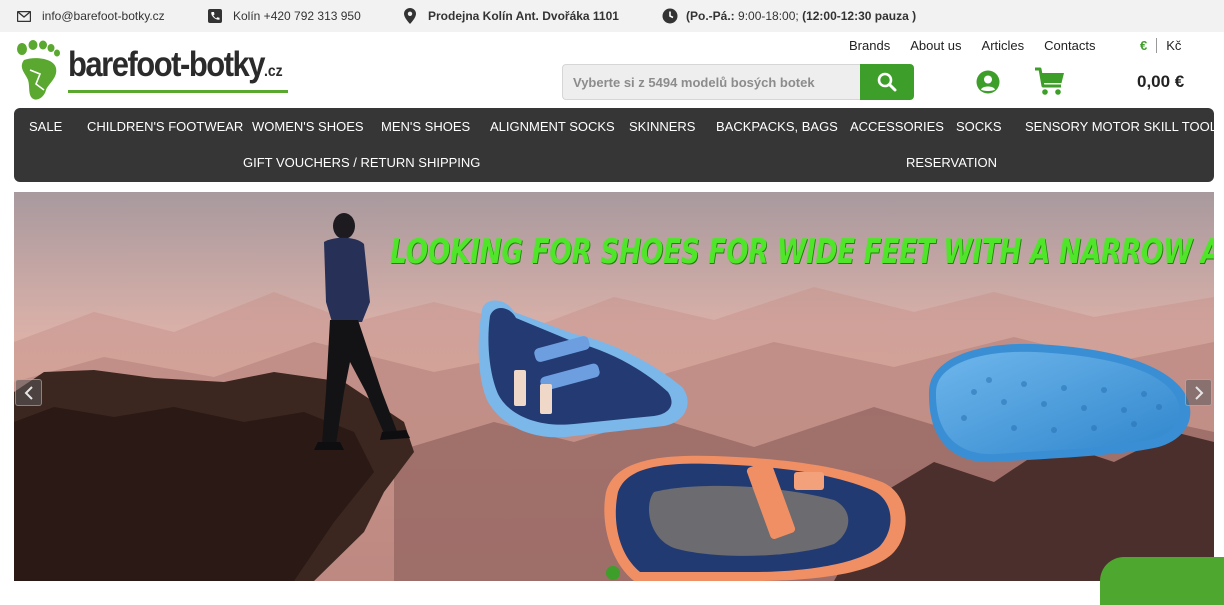 The height and width of the screenshot is (605, 1224). I want to click on phone-contact: Kolín +420 792 313 950, so click(284, 16).